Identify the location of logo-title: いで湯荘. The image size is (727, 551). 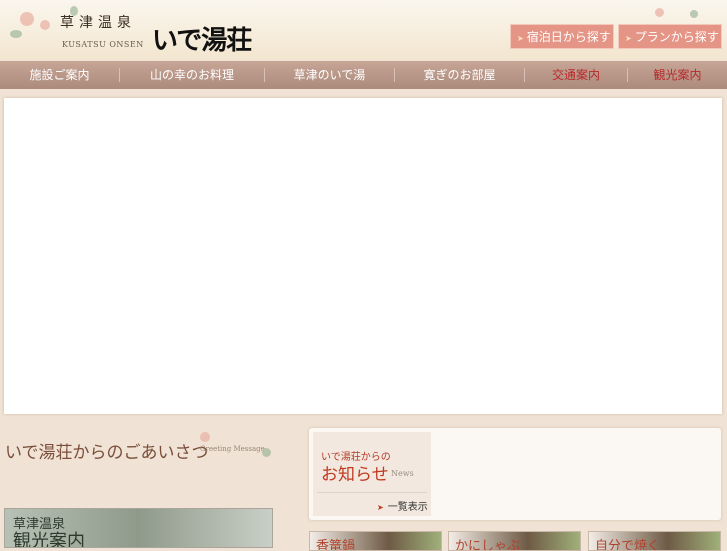
(202, 41).